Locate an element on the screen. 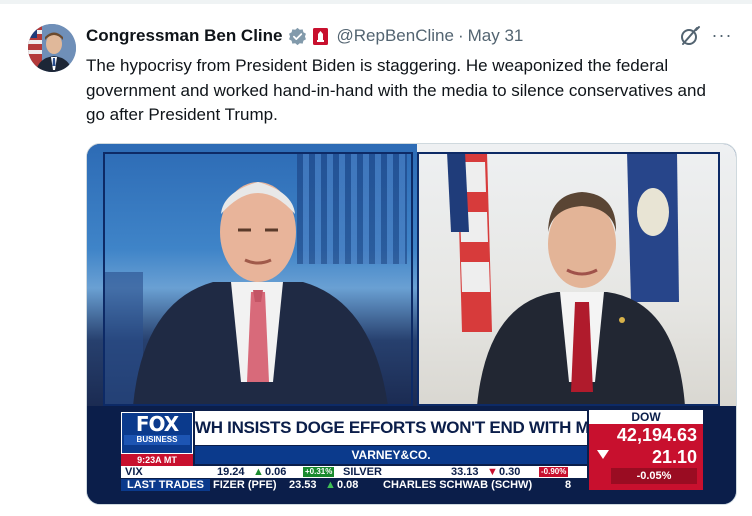 The width and height of the screenshot is (752, 516). ticker-vix-value: 19.24 is located at coordinates (231, 472).